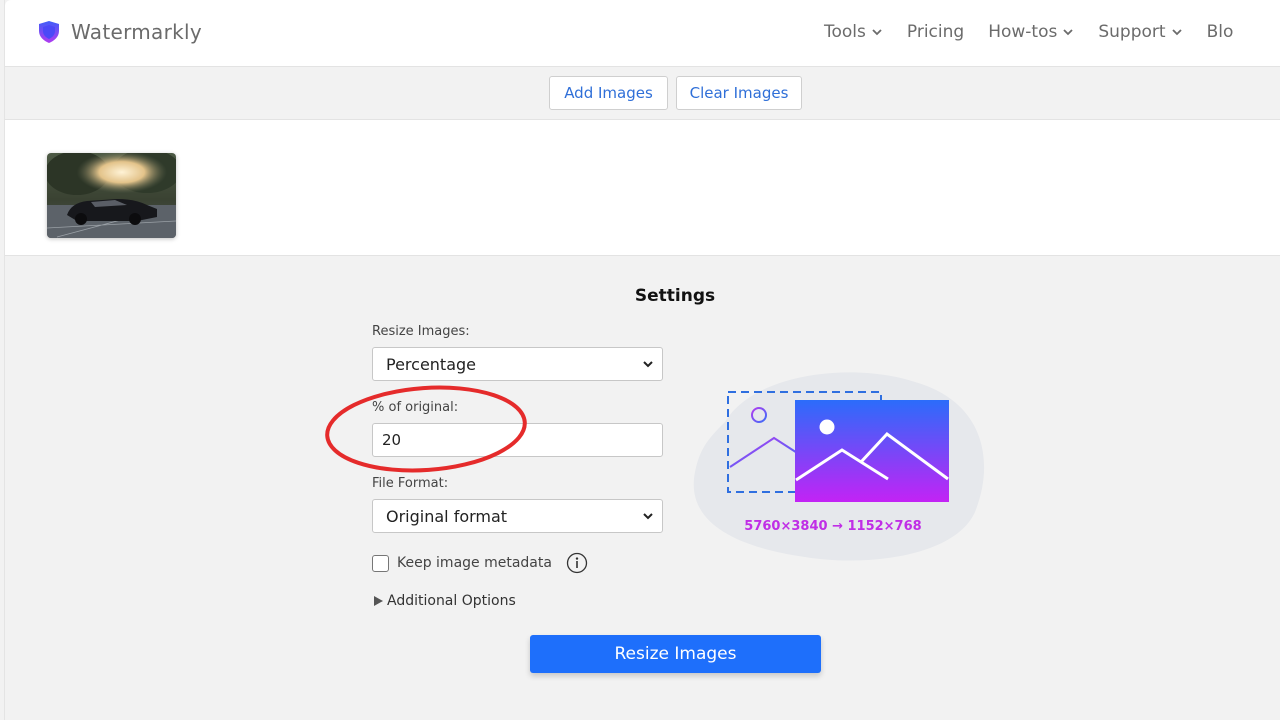  Describe the element at coordinates (451, 601) in the screenshot. I see `additional-options-label: Additional Options` at that location.